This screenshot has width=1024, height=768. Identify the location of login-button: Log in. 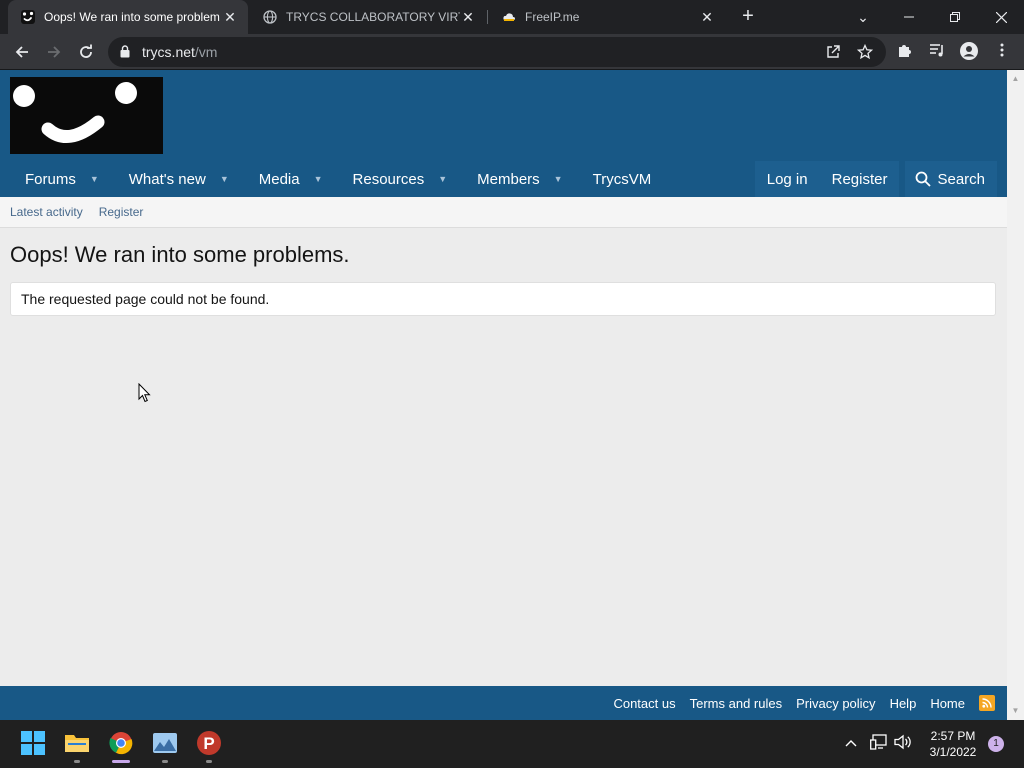
(787, 179).